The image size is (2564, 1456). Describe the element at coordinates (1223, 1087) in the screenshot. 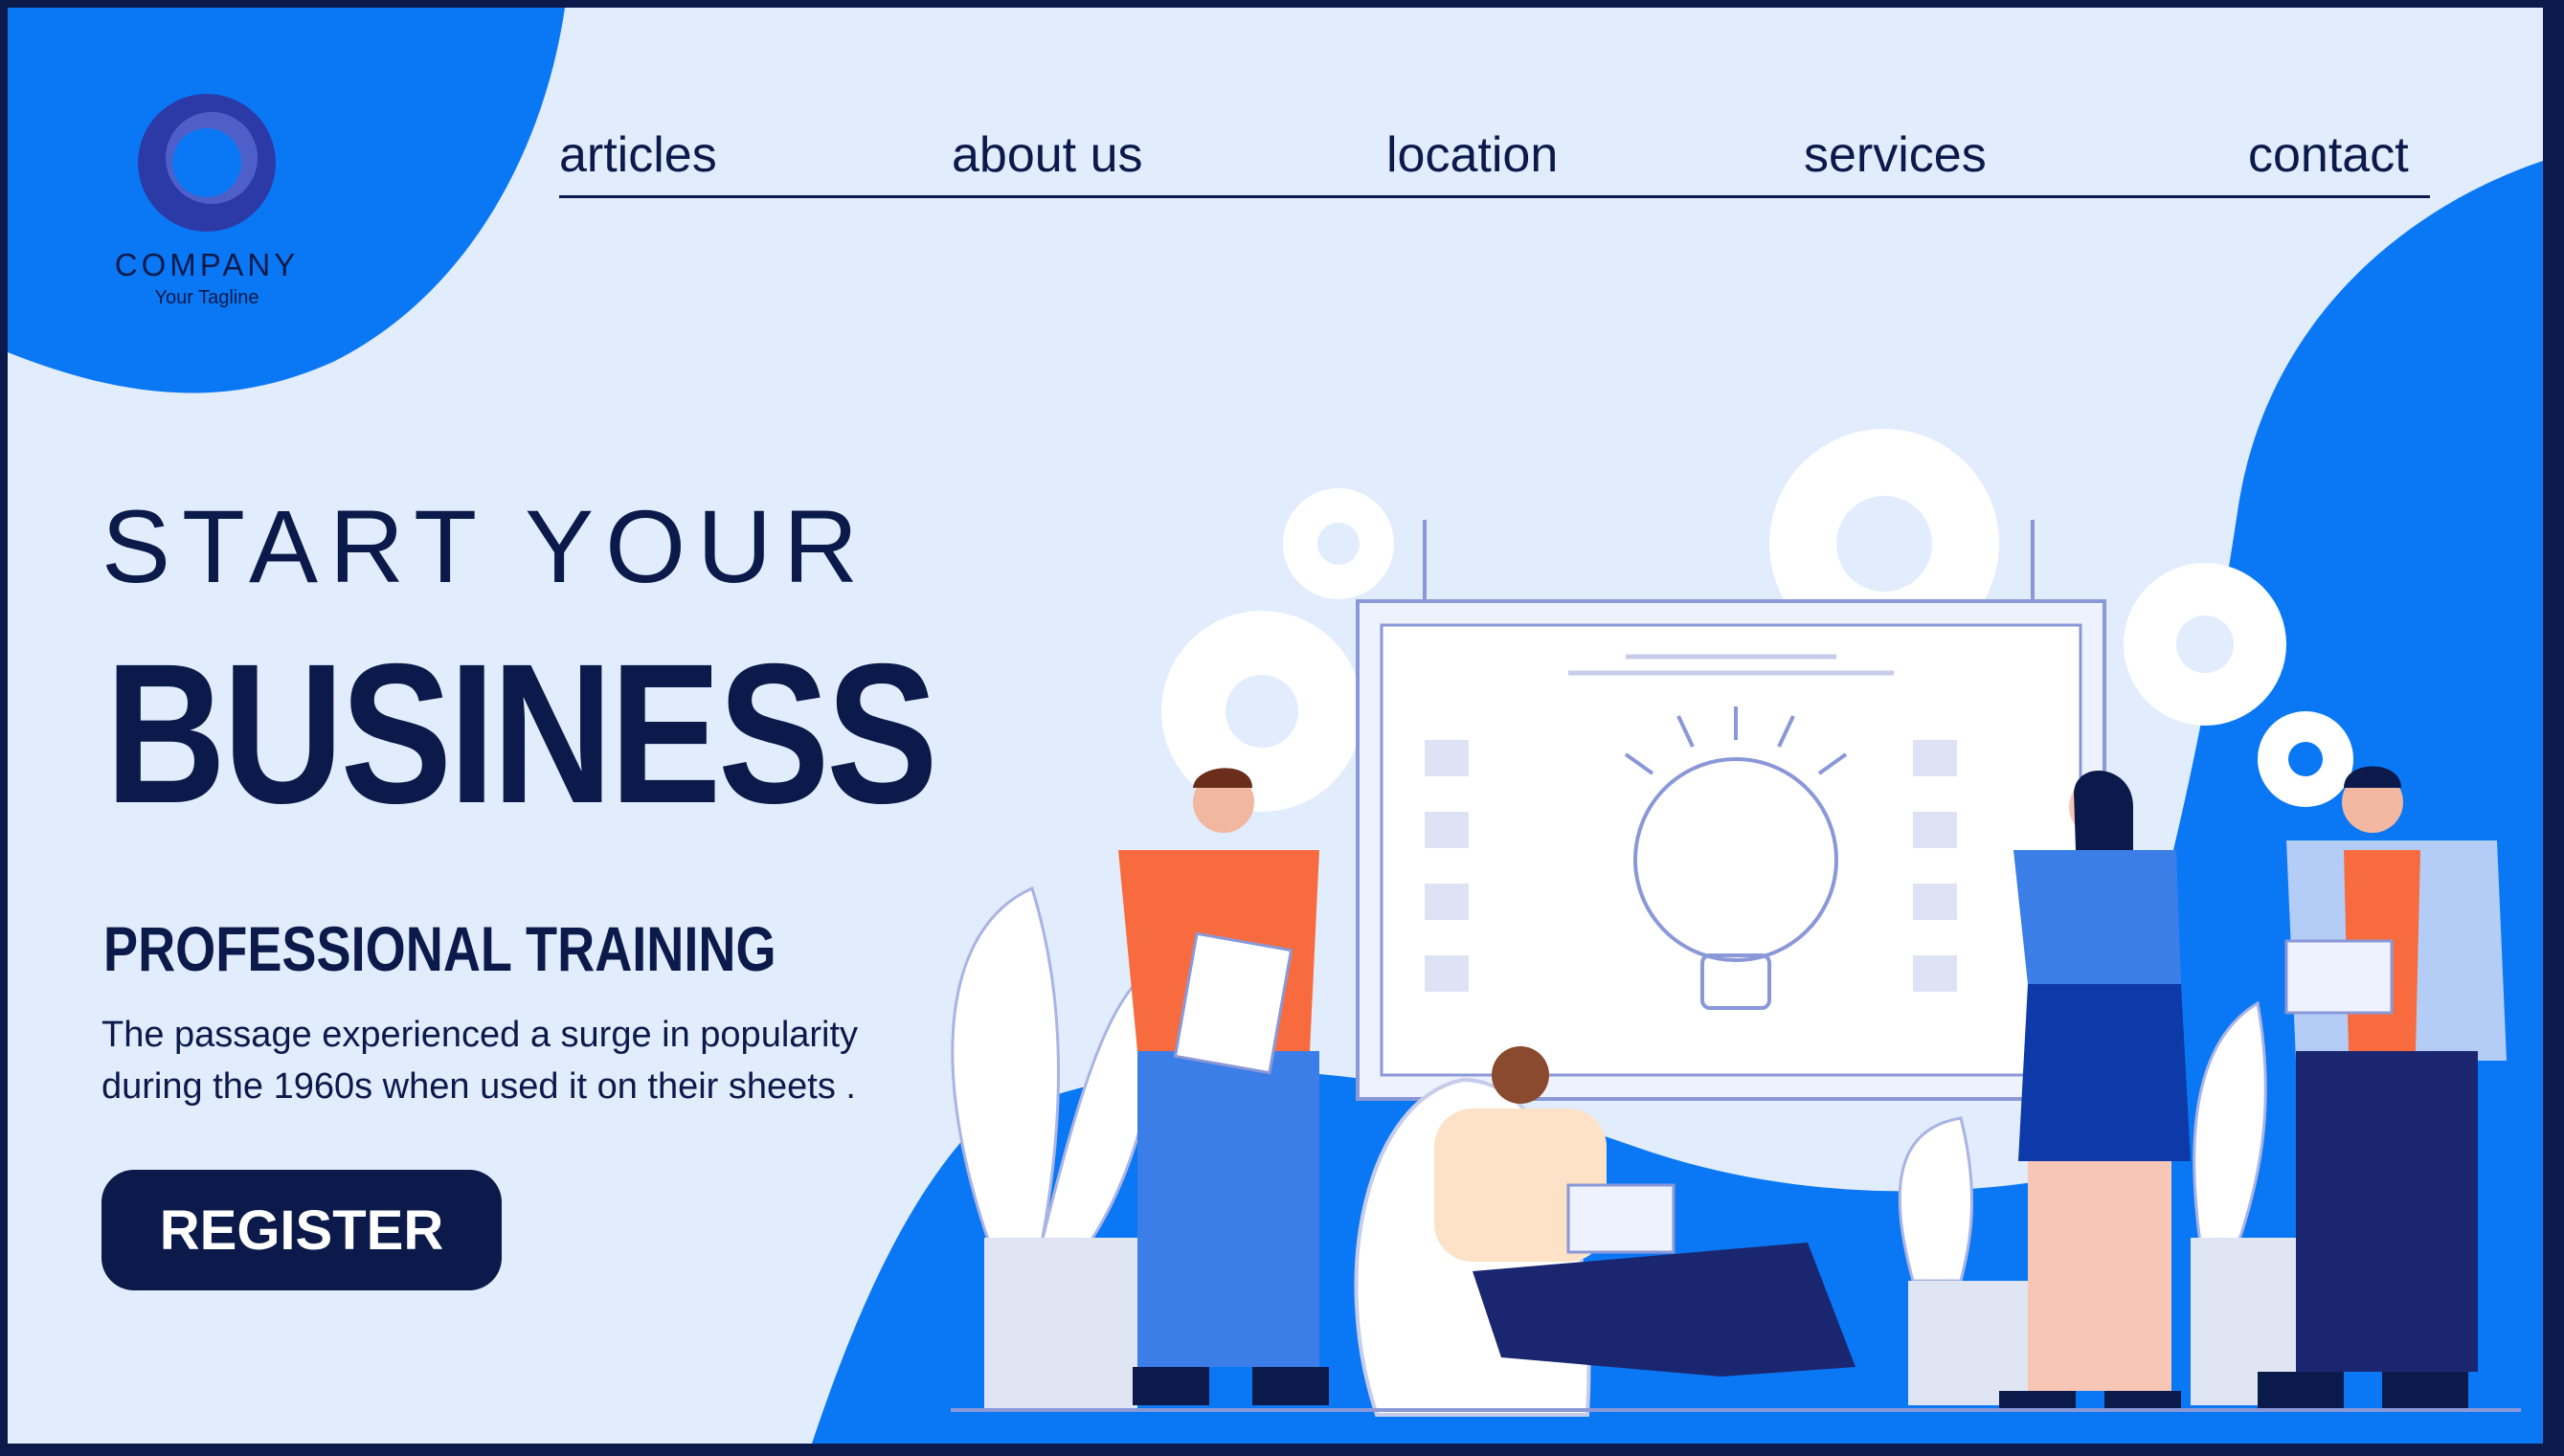

I see `person-orange-shirt` at that location.